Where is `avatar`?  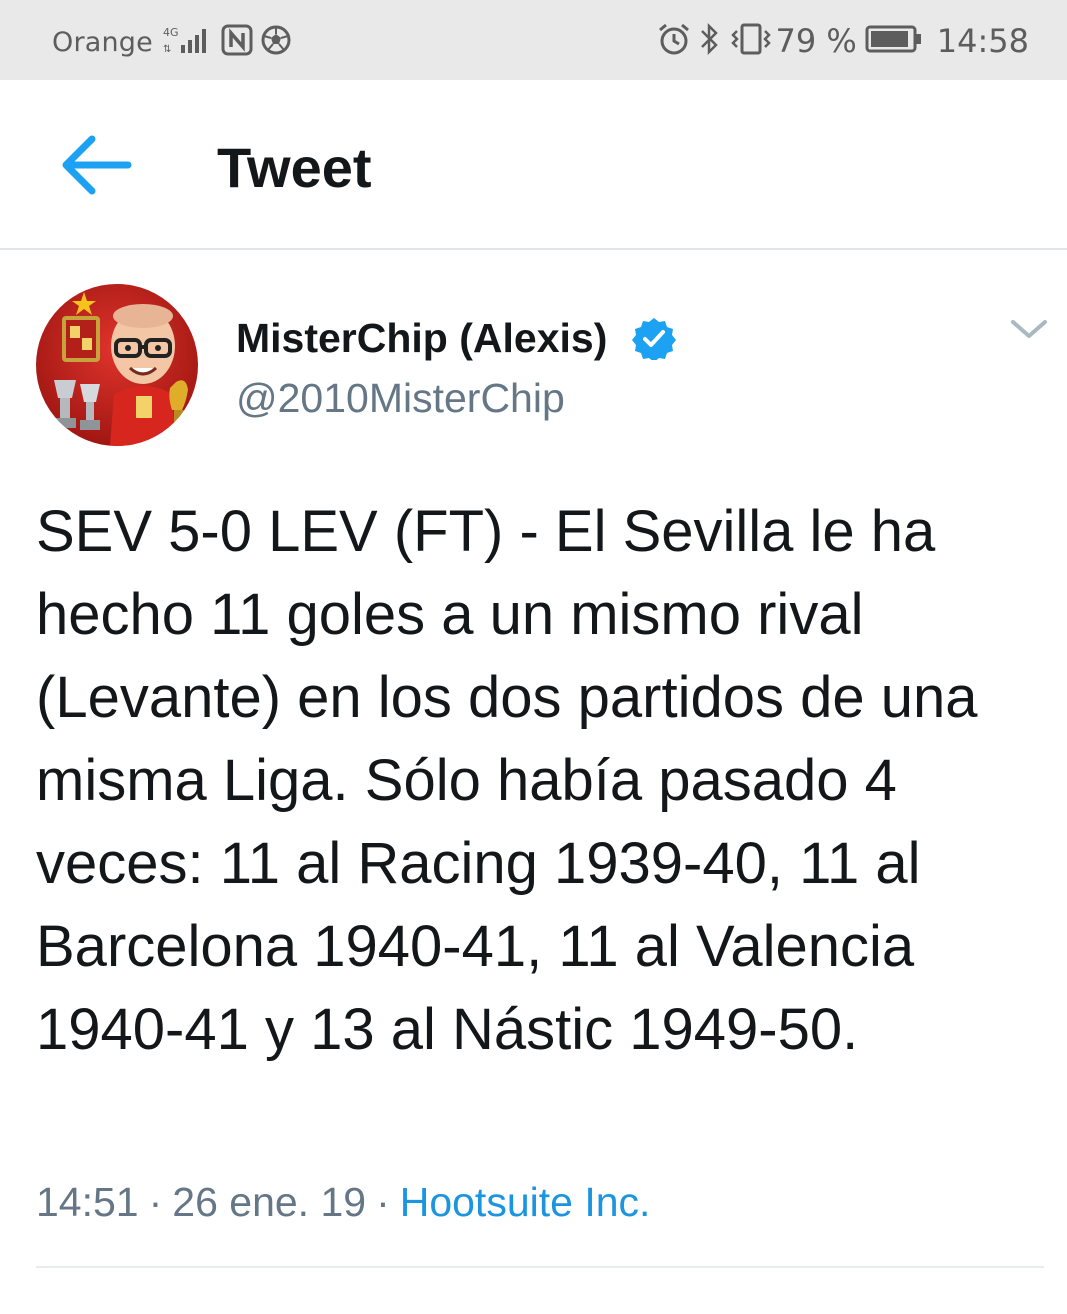
avatar is located at coordinates (117, 365).